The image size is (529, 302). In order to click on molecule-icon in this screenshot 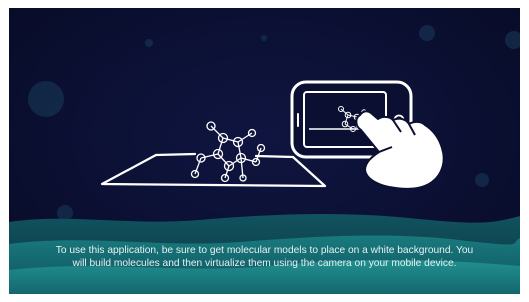, I will do `click(228, 152)`.